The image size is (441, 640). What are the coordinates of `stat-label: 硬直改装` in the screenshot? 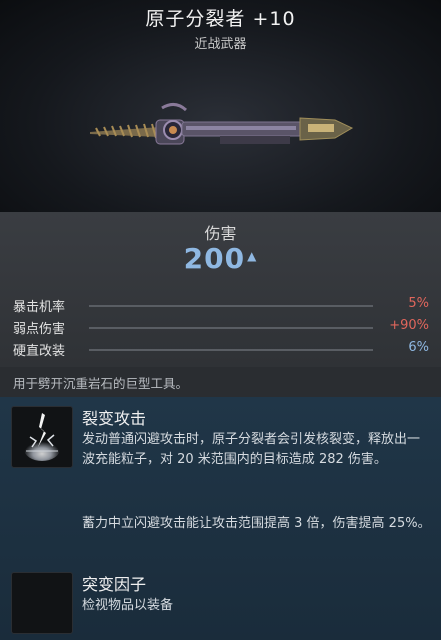 It's located at (39, 351).